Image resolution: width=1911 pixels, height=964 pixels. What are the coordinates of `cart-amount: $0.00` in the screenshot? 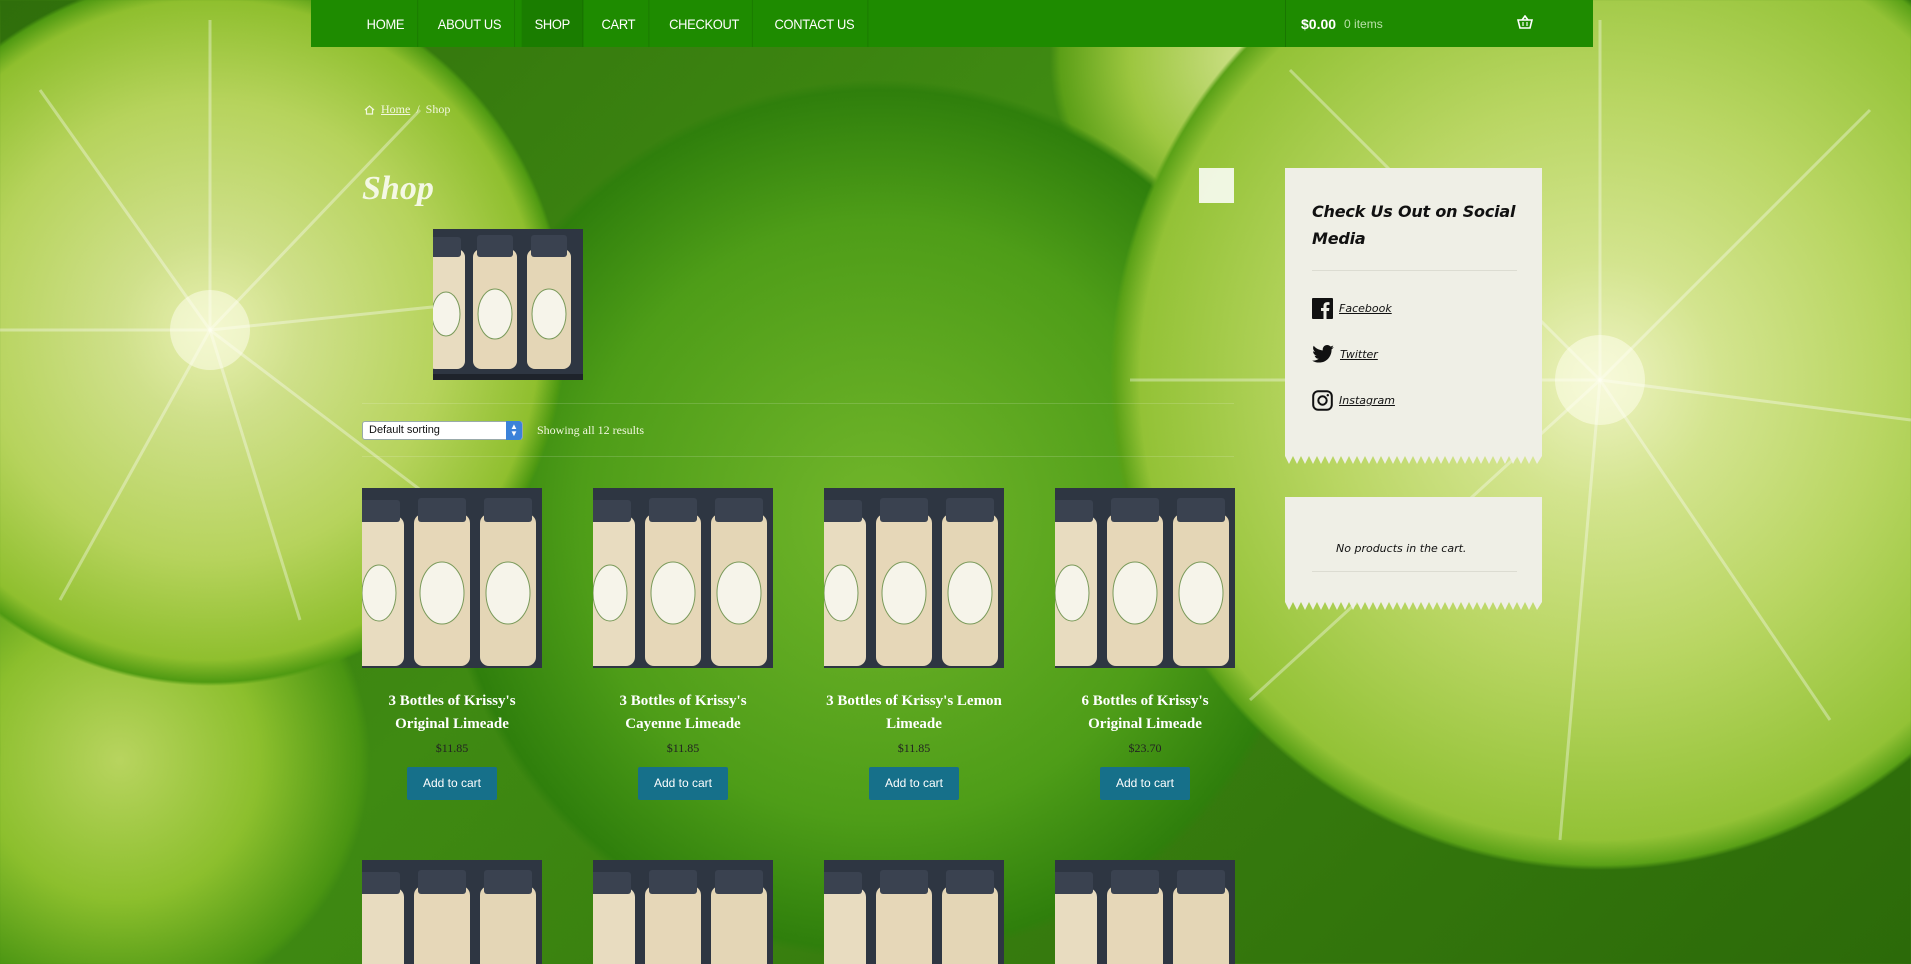 It's located at (1319, 23).